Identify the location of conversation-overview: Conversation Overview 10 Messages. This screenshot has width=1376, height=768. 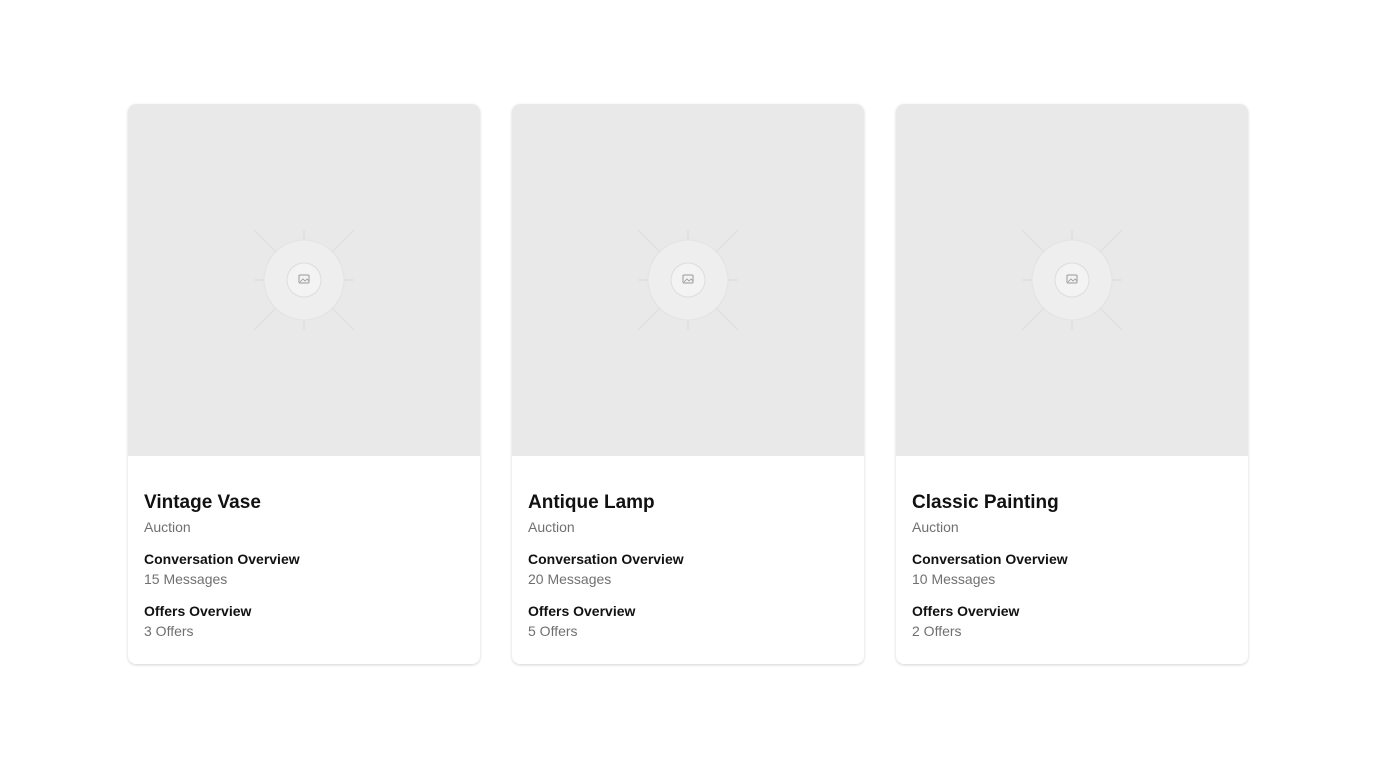
(1072, 569).